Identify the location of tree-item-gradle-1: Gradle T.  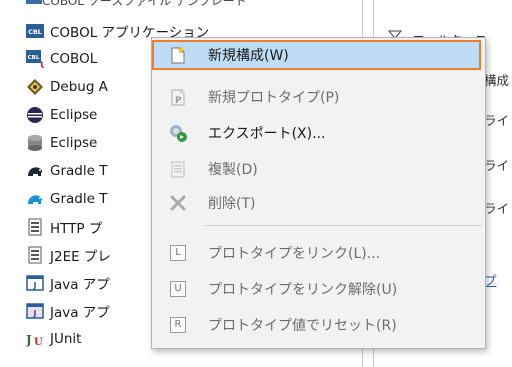
(66, 171).